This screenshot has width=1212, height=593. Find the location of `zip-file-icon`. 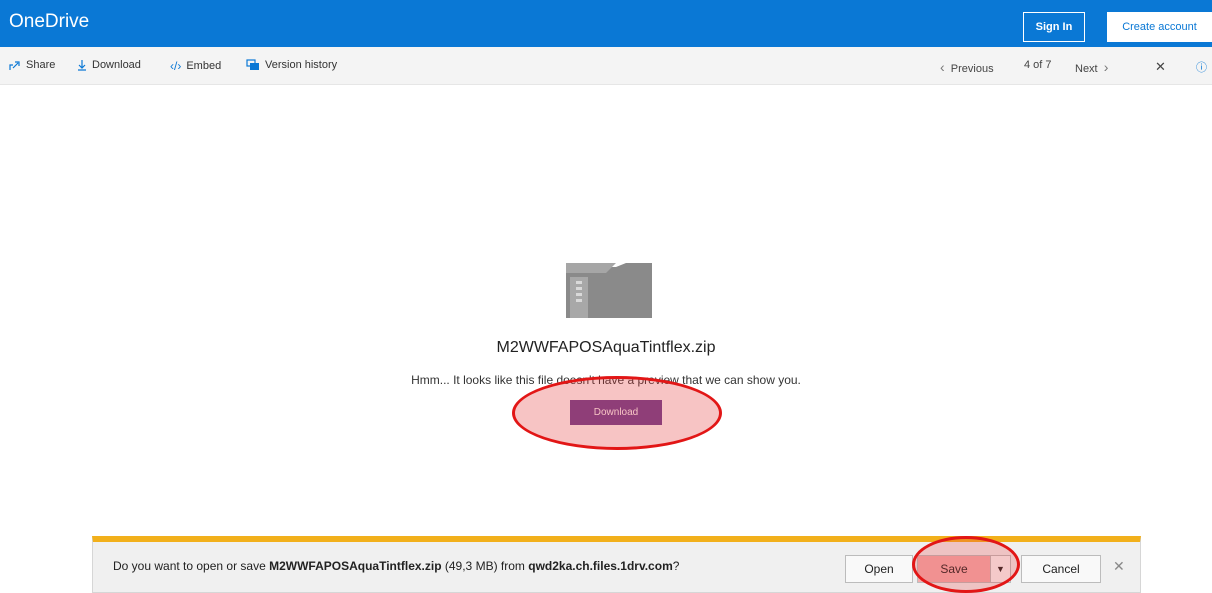

zip-file-icon is located at coordinates (609, 290).